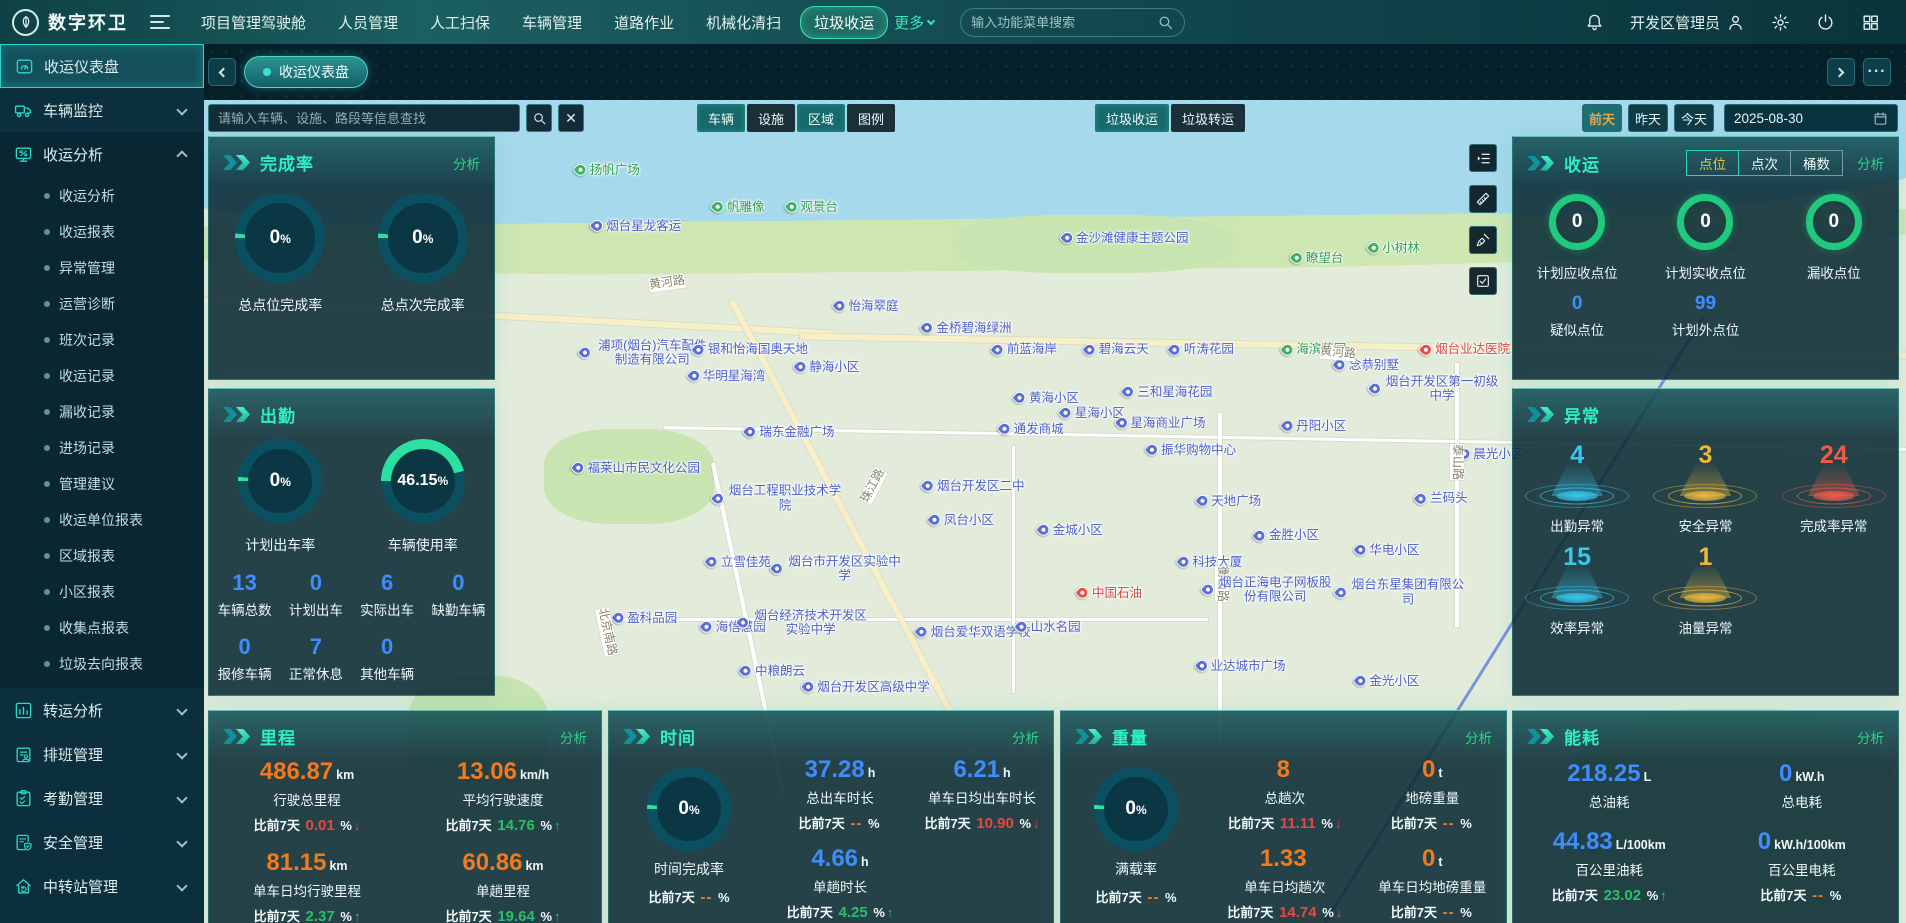 The width and height of the screenshot is (1906, 923). What do you see at coordinates (1705, 589) in the screenshot?
I see `abnormal-item: 1 油量异常` at bounding box center [1705, 589].